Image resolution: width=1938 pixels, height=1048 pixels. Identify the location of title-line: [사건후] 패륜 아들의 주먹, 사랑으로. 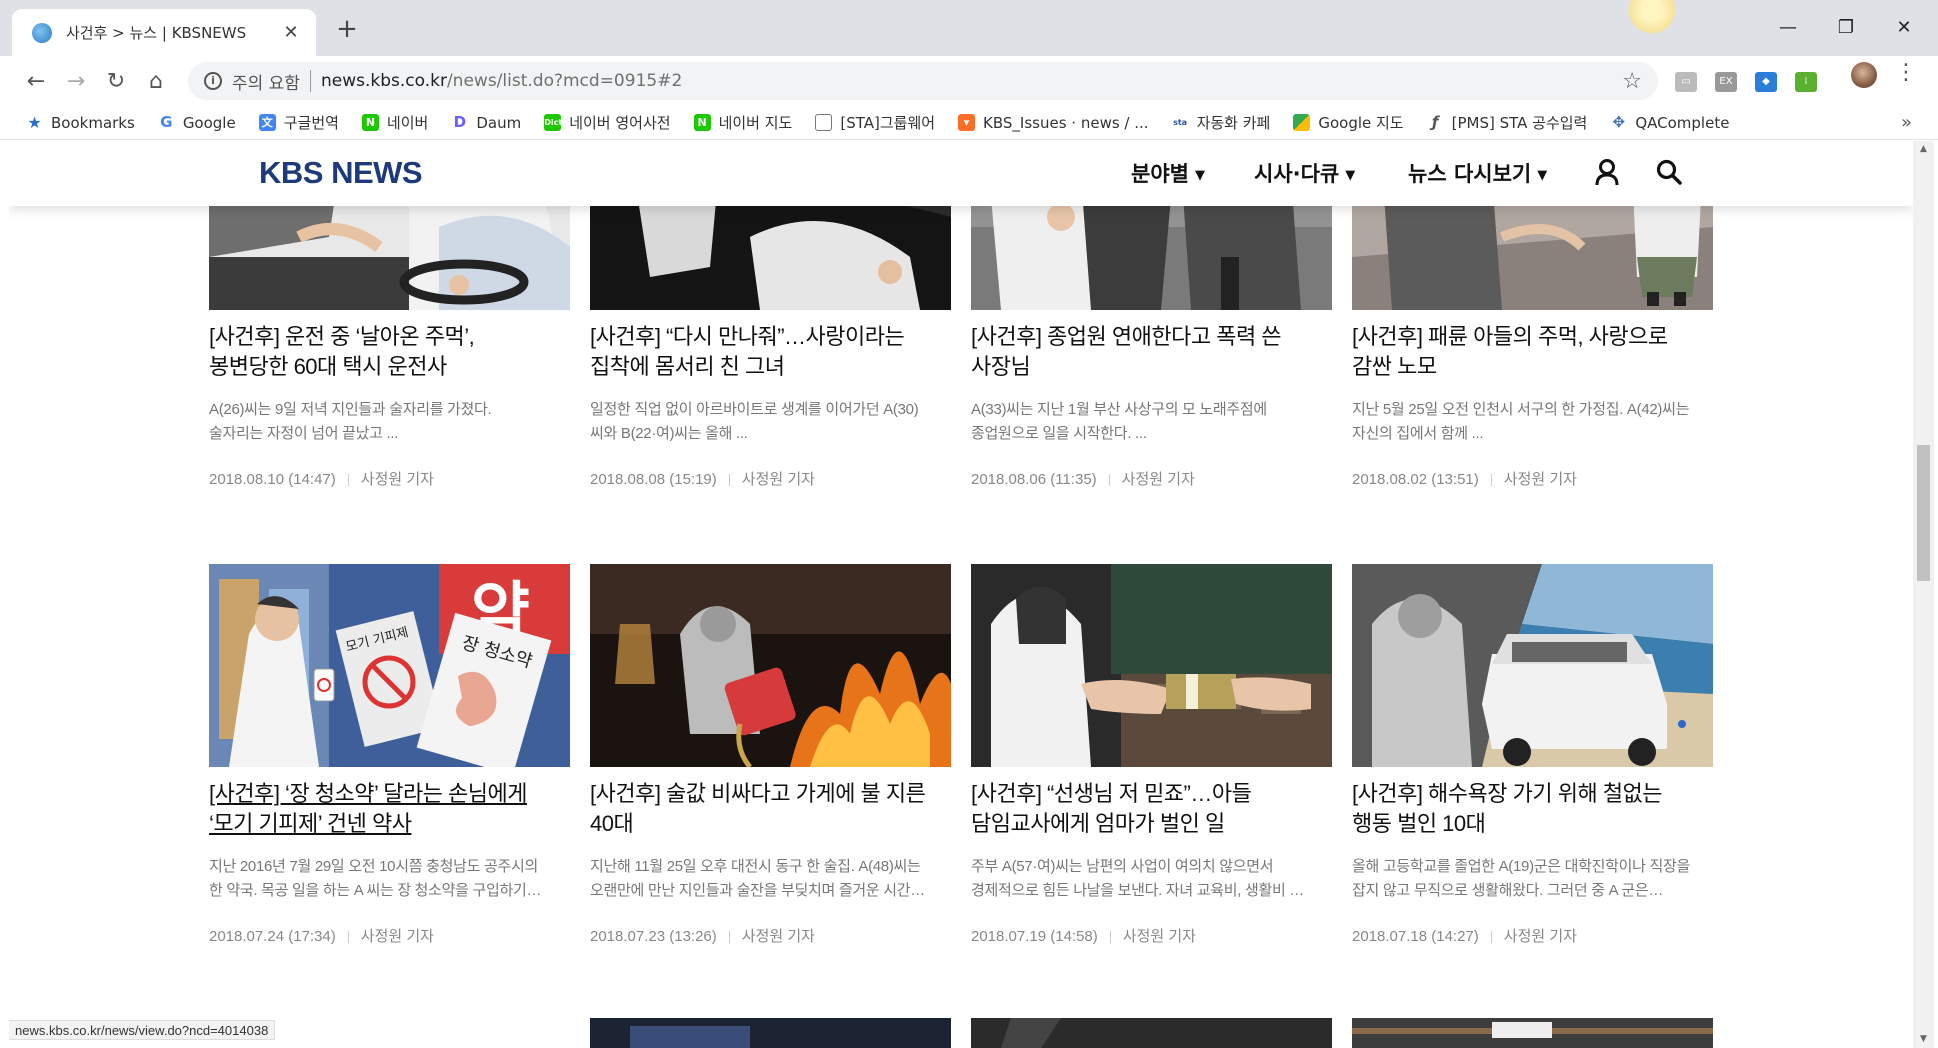
(1510, 336).